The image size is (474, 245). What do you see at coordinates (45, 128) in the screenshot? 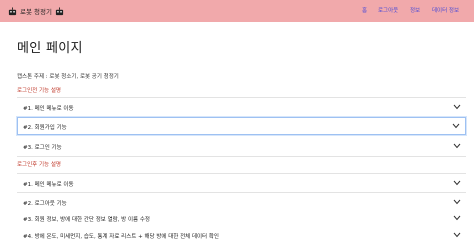
I see `accordion-item-label: #2. 회원가입 기능` at bounding box center [45, 128].